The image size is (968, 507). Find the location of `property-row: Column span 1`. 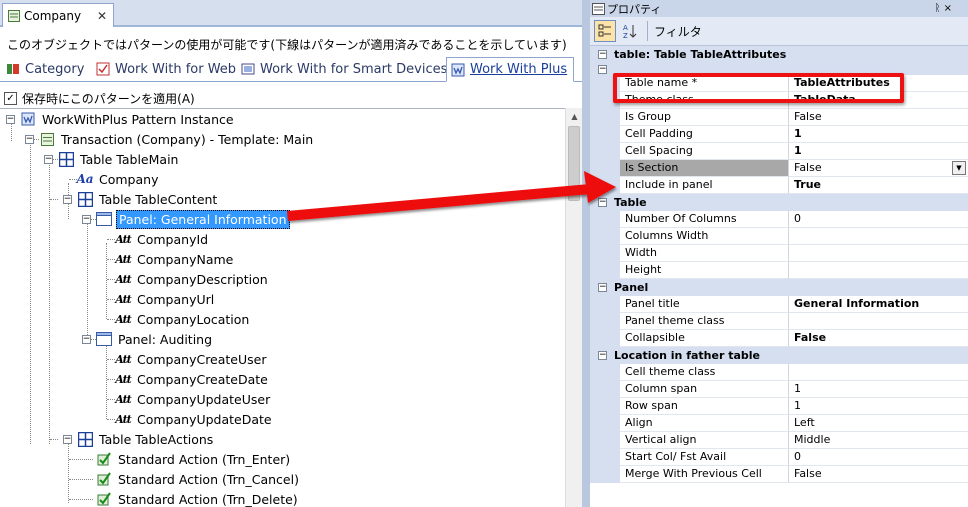

property-row: Column span 1 is located at coordinates (779, 389).